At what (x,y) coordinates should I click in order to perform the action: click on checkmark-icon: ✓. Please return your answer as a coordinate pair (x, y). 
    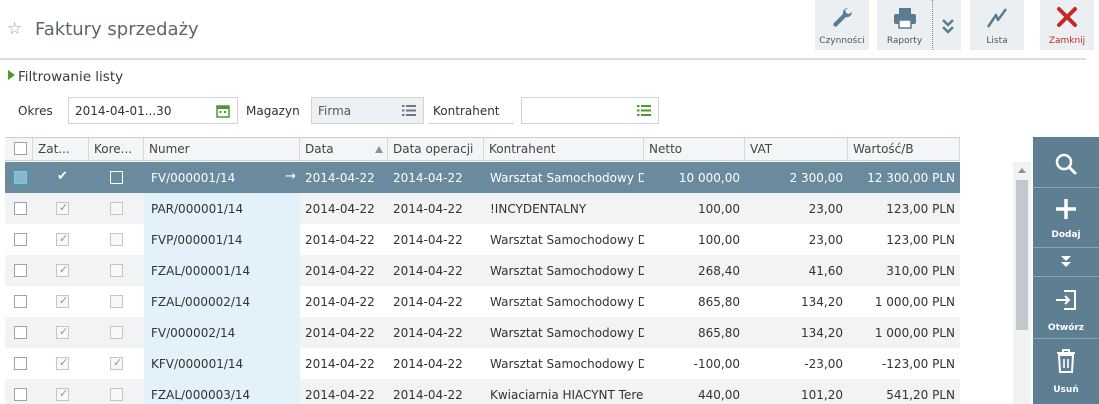
    Looking at the image, I should click on (64, 331).